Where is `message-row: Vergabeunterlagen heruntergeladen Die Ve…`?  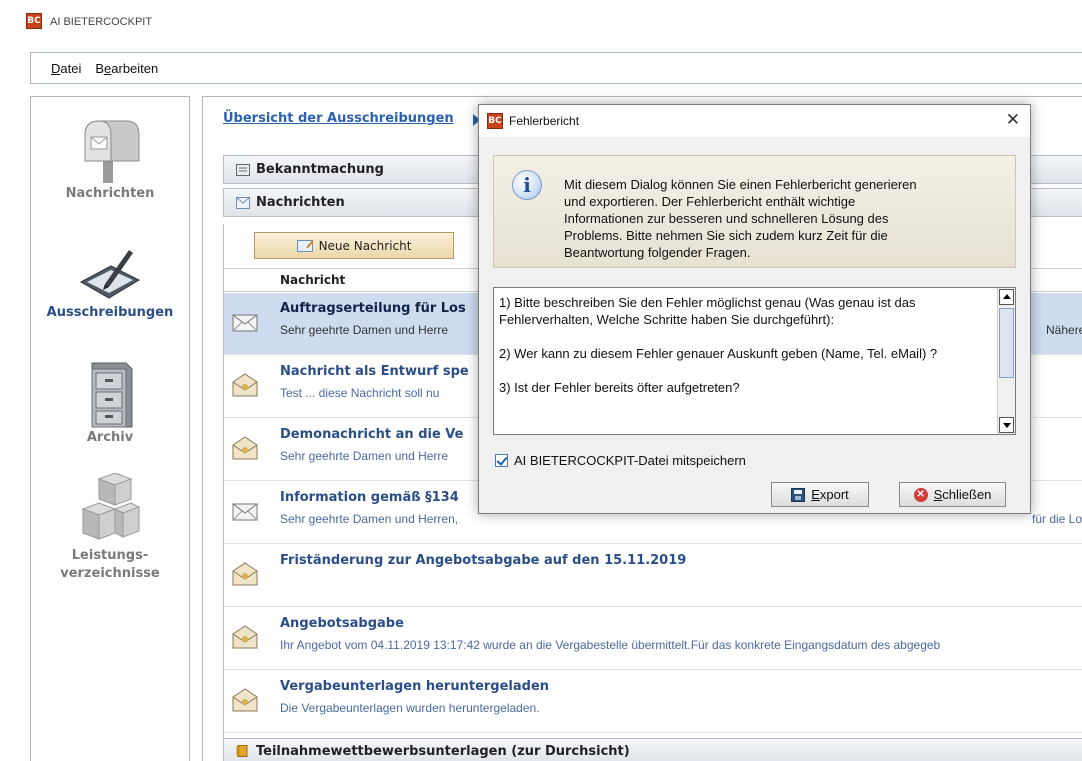
message-row: Vergabeunterlagen heruntergeladen Die Ve… is located at coordinates (653, 702).